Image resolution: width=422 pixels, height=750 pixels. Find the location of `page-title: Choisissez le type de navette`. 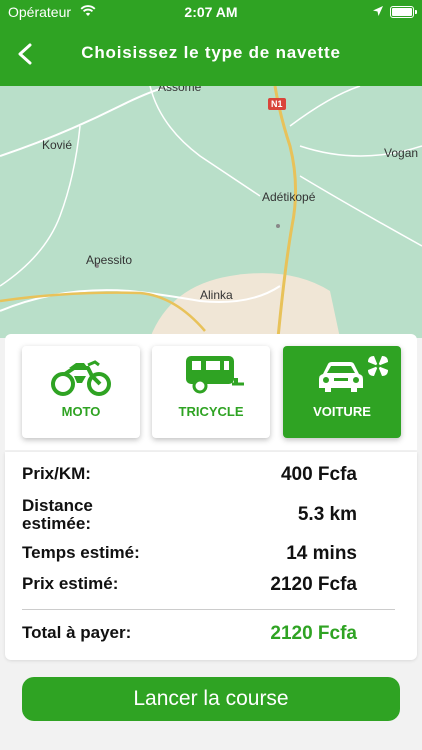

page-title: Choisissez le type de navette is located at coordinates (211, 52).